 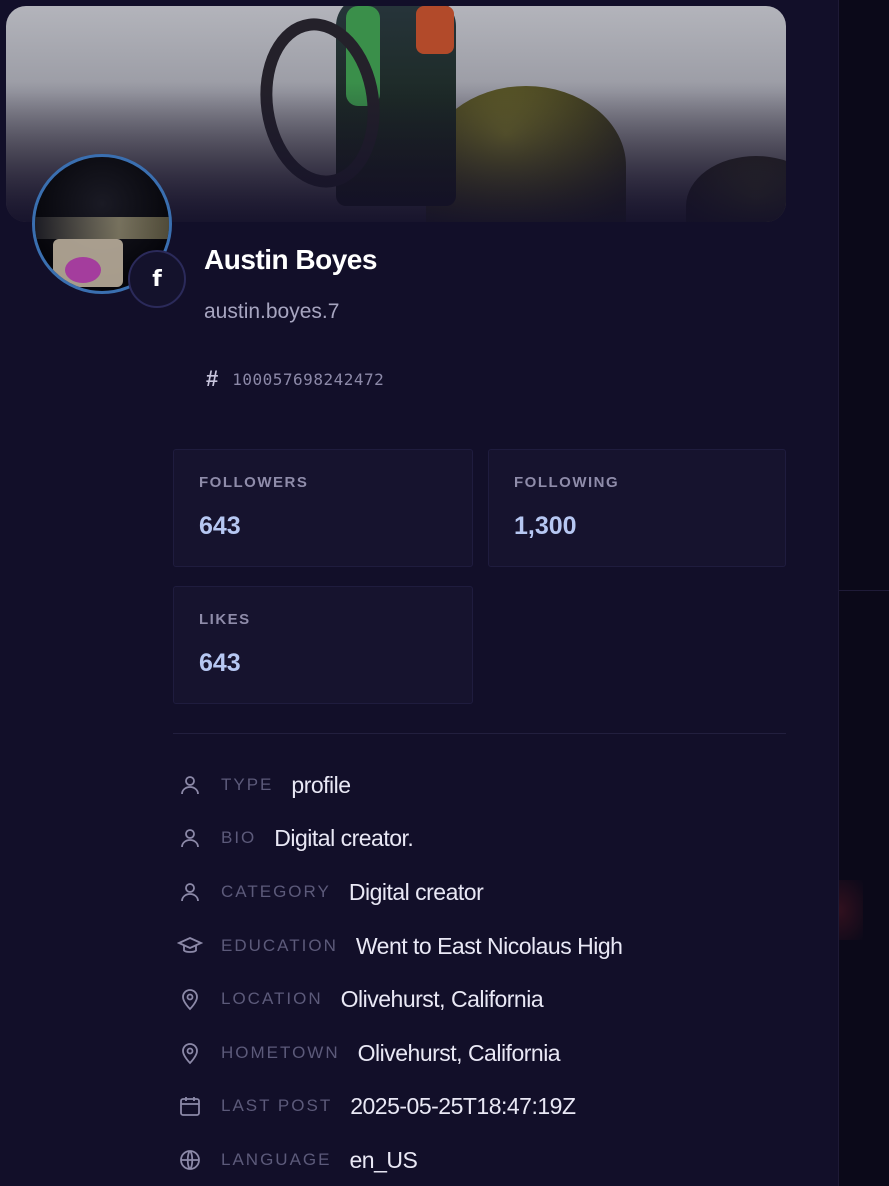 I want to click on avatar-light, so click(x=102, y=228).